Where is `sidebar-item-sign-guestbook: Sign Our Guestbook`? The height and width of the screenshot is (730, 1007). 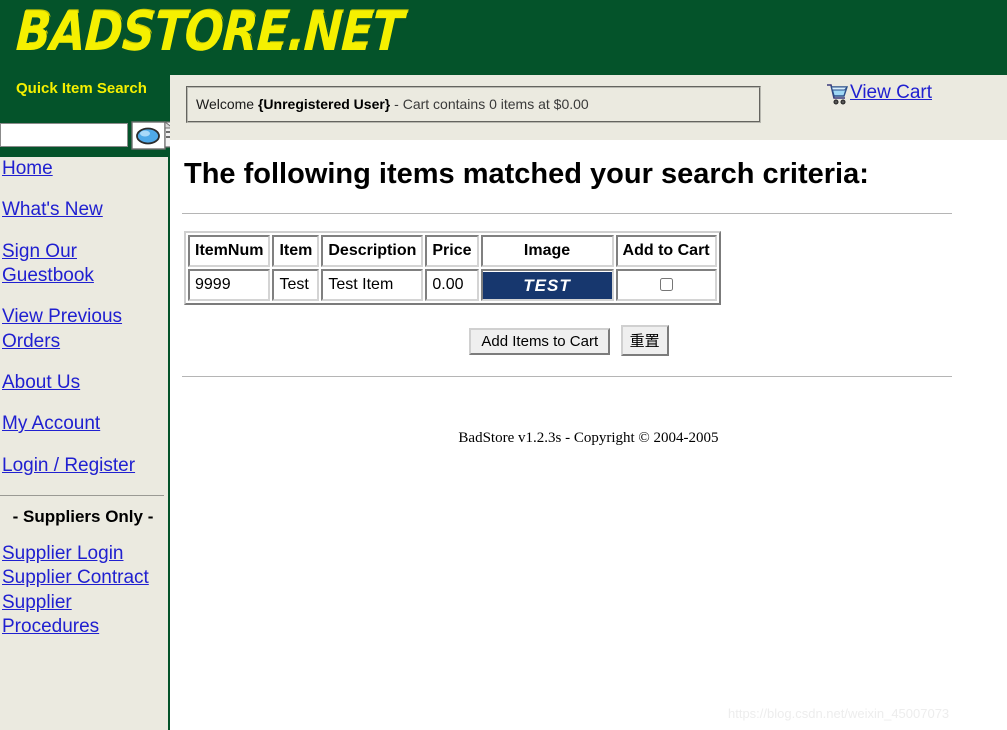 sidebar-item-sign-guestbook: Sign Our Guestbook is located at coordinates (84, 264).